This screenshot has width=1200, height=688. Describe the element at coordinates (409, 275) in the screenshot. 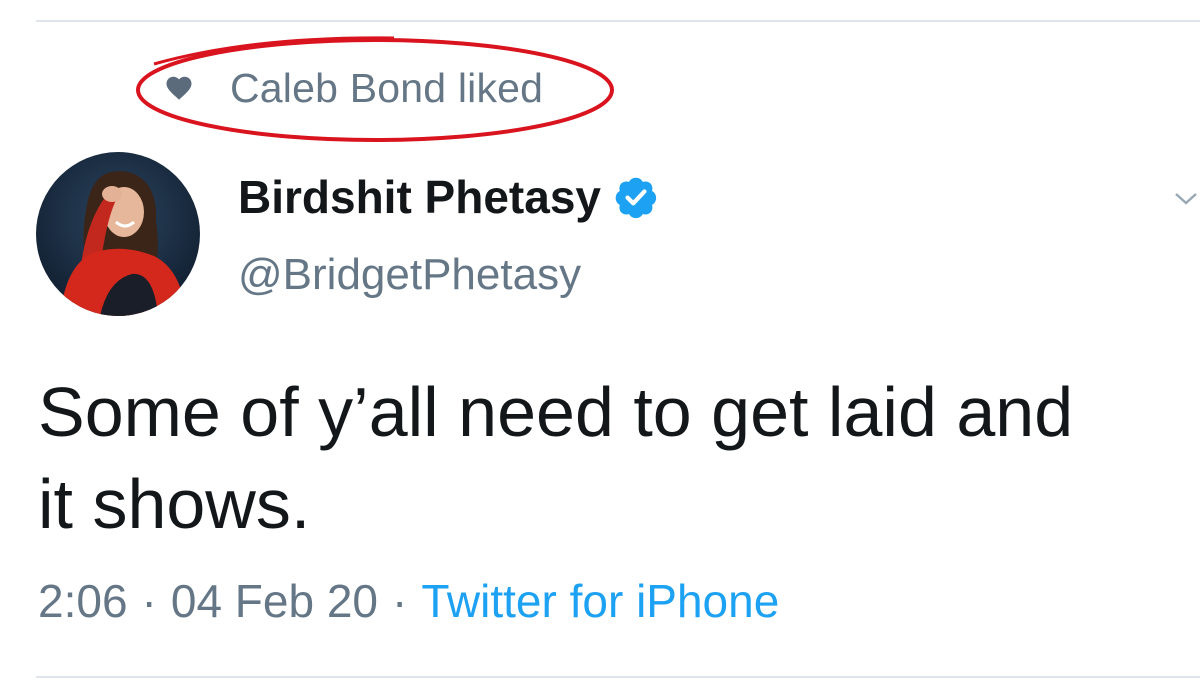

I see `author-handle: @BridgetPhetasy` at that location.